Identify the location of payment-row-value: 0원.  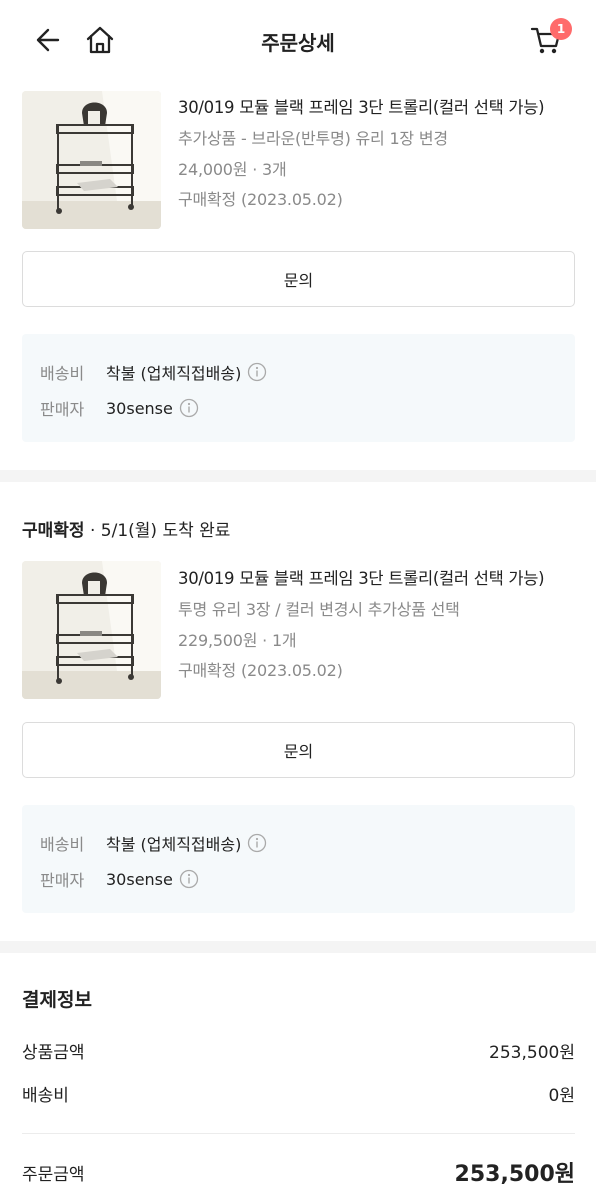
(561, 1096).